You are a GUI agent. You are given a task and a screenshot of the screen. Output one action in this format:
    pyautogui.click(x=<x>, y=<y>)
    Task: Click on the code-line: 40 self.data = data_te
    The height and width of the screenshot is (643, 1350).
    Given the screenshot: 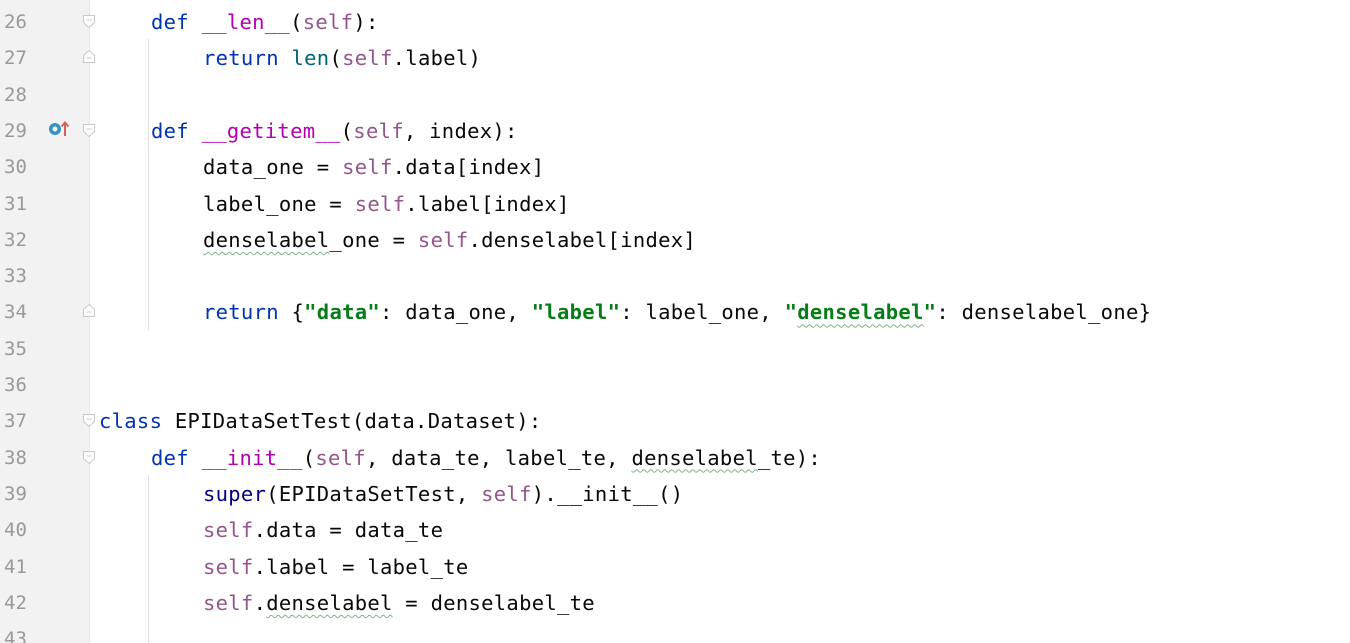 What is the action you would take?
    pyautogui.click(x=675, y=529)
    